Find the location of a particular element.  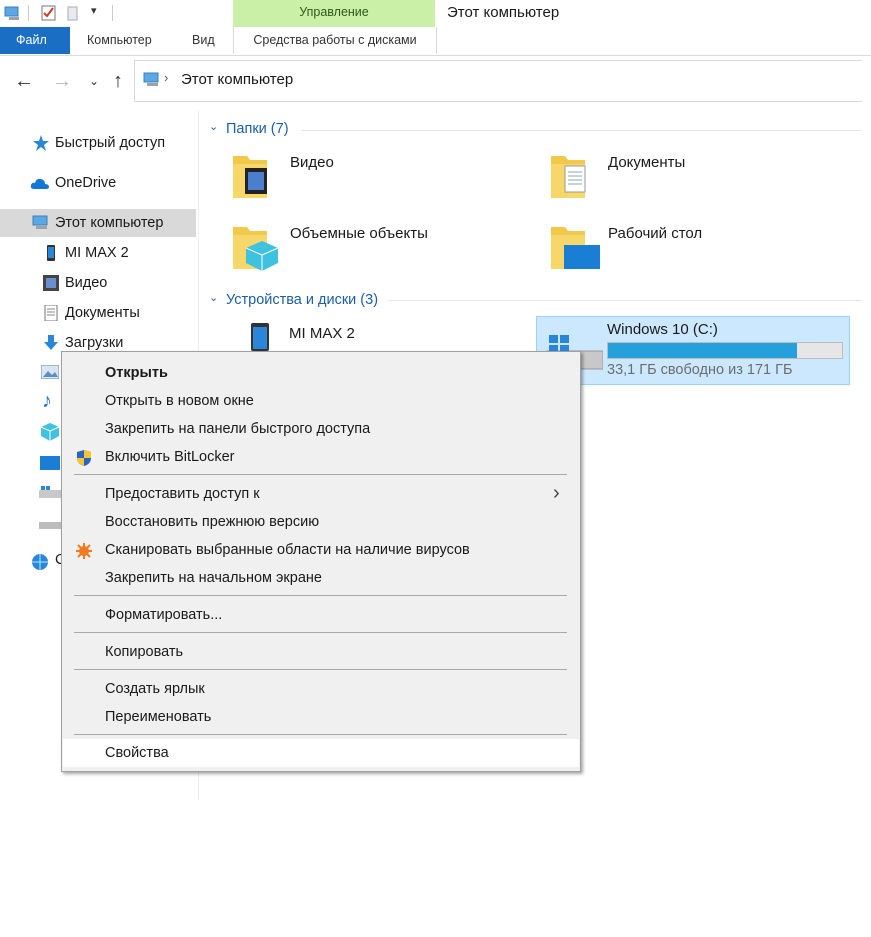

network-icon is located at coordinates (40, 562).